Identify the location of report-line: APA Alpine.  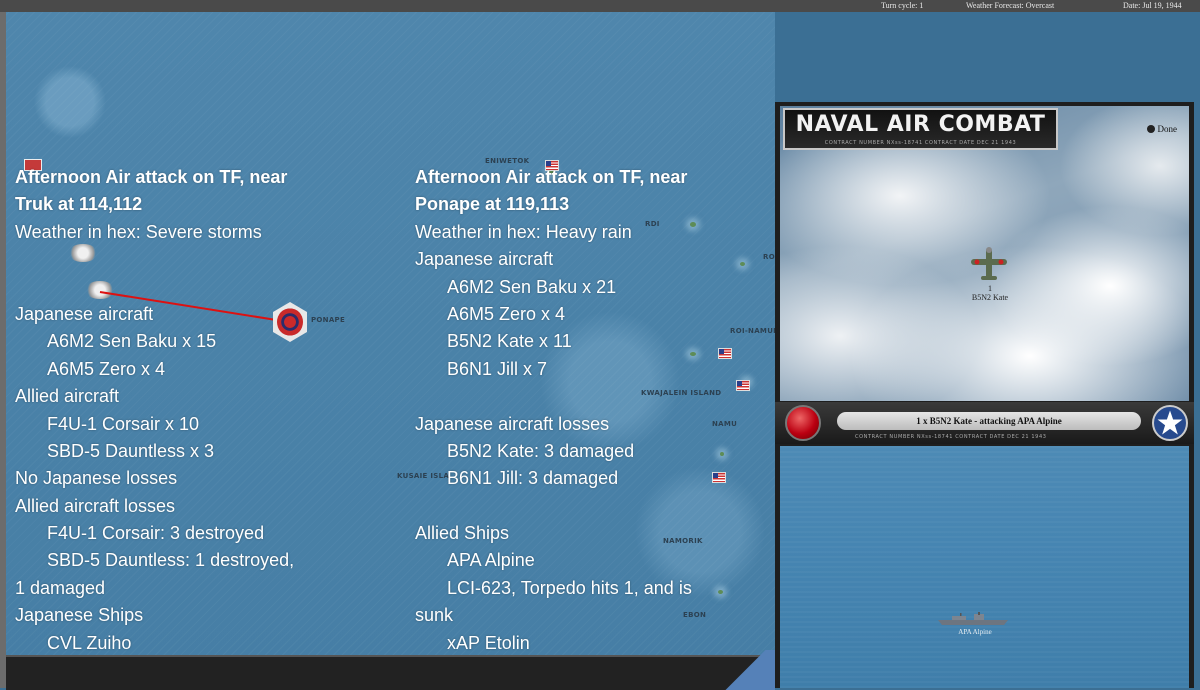
(491, 560).